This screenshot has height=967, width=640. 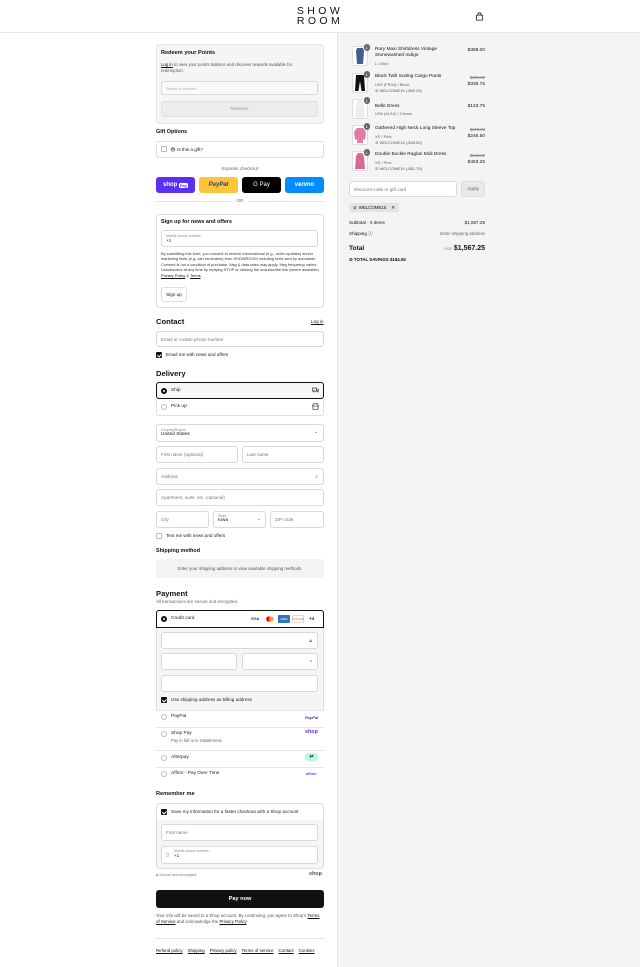 What do you see at coordinates (159, 536) in the screenshot?
I see `text-optin-checkbox` at bounding box center [159, 536].